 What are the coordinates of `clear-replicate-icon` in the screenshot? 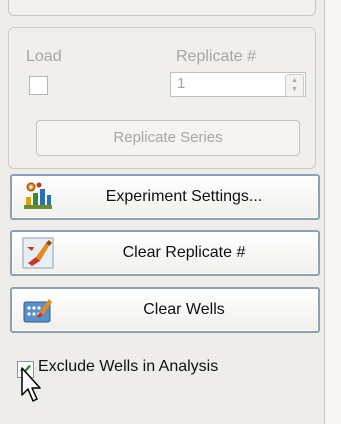 It's located at (38, 253).